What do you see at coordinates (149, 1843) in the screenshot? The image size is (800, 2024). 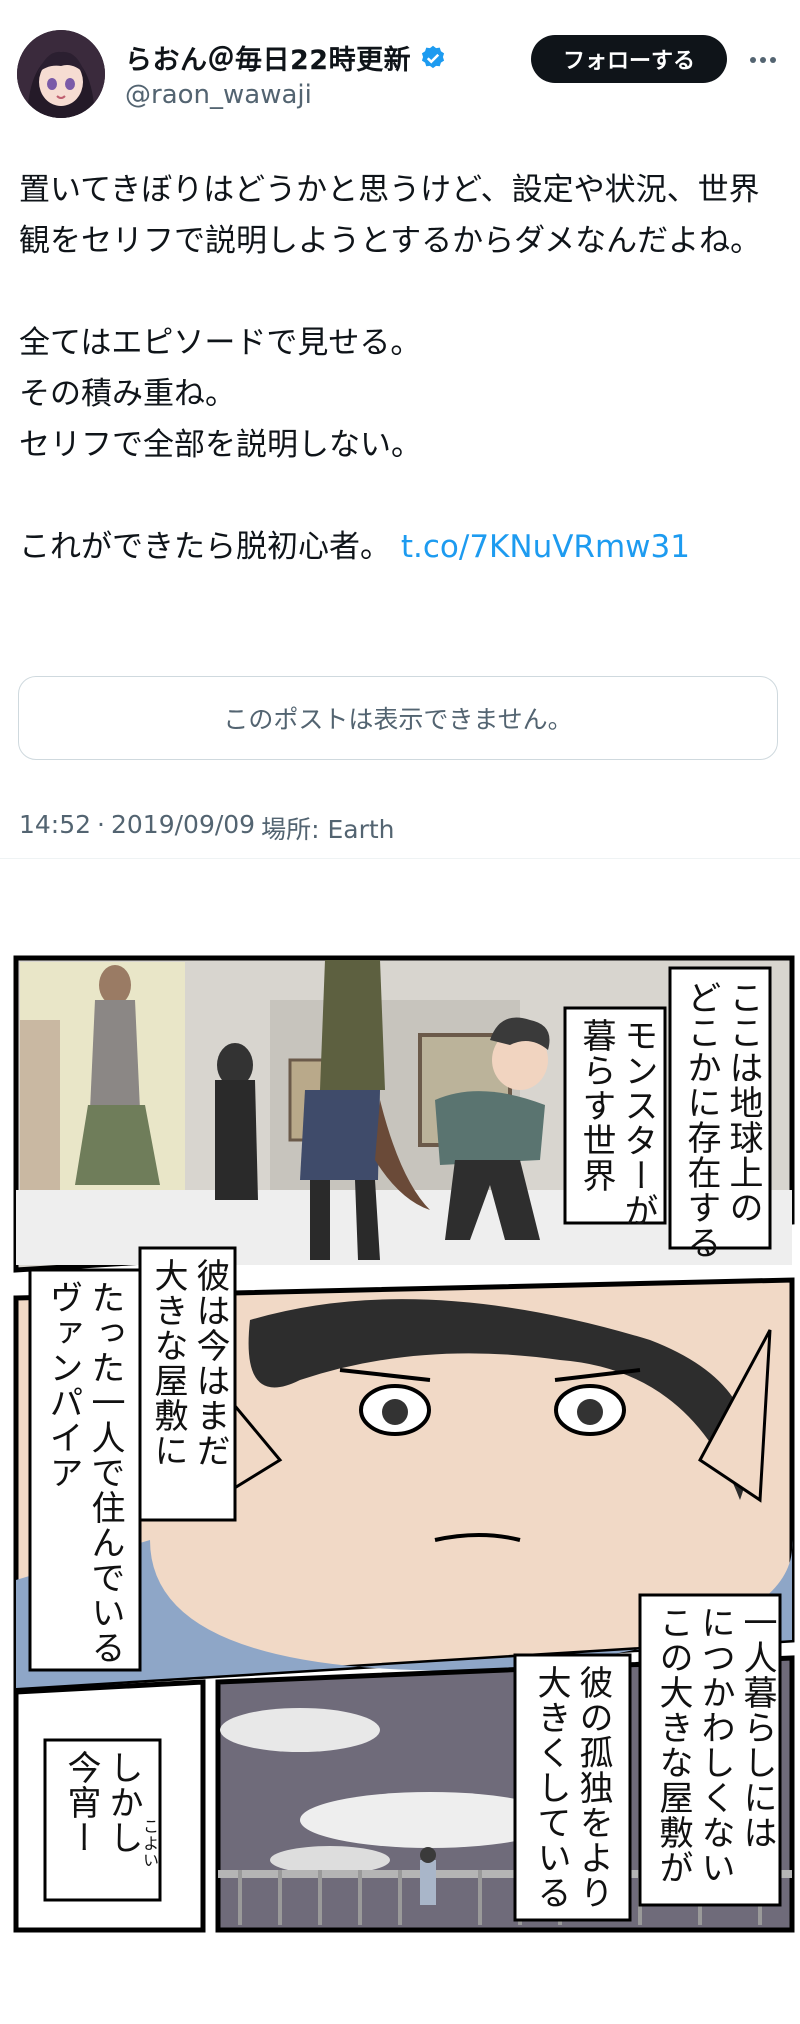 I see `manga-ruby: こよい` at bounding box center [149, 1843].